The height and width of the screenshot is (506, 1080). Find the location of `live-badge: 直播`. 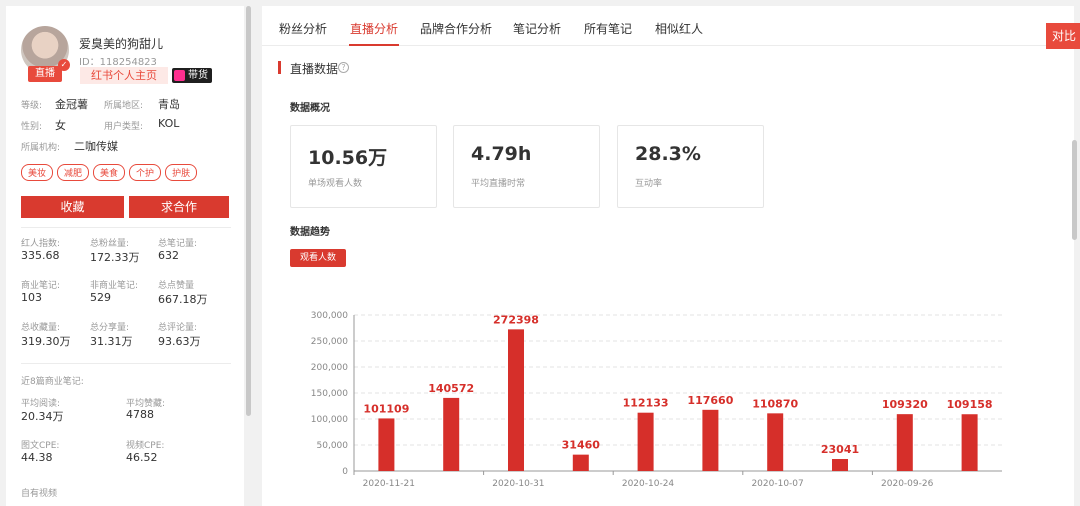

live-badge: 直播 is located at coordinates (45, 74).